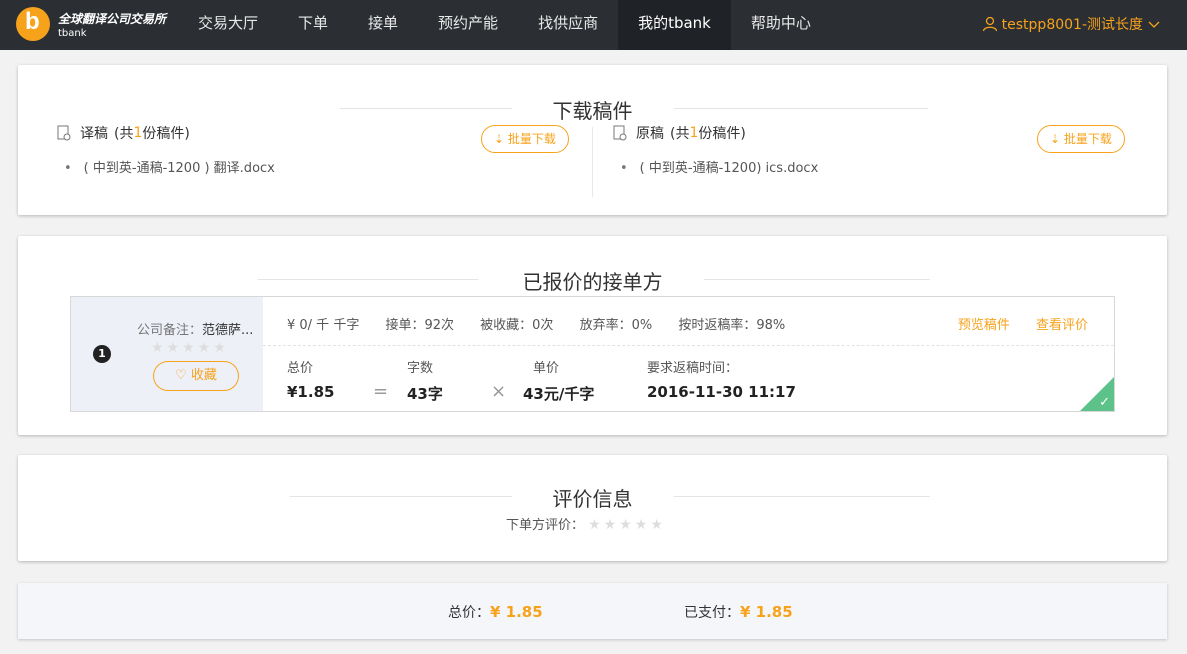 This screenshot has width=1187, height=654. I want to click on check-icon: ✓, so click(1104, 402).